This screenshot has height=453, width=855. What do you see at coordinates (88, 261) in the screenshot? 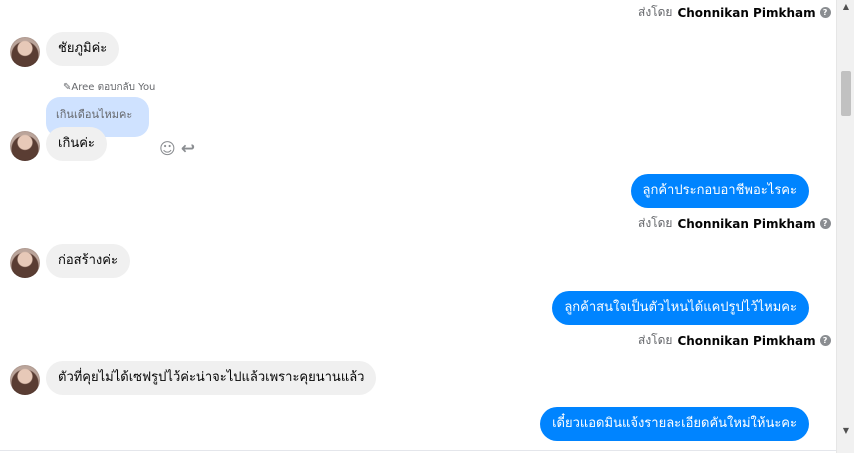
I see `incoming-message: ก่อสร้างค่ะ` at bounding box center [88, 261].